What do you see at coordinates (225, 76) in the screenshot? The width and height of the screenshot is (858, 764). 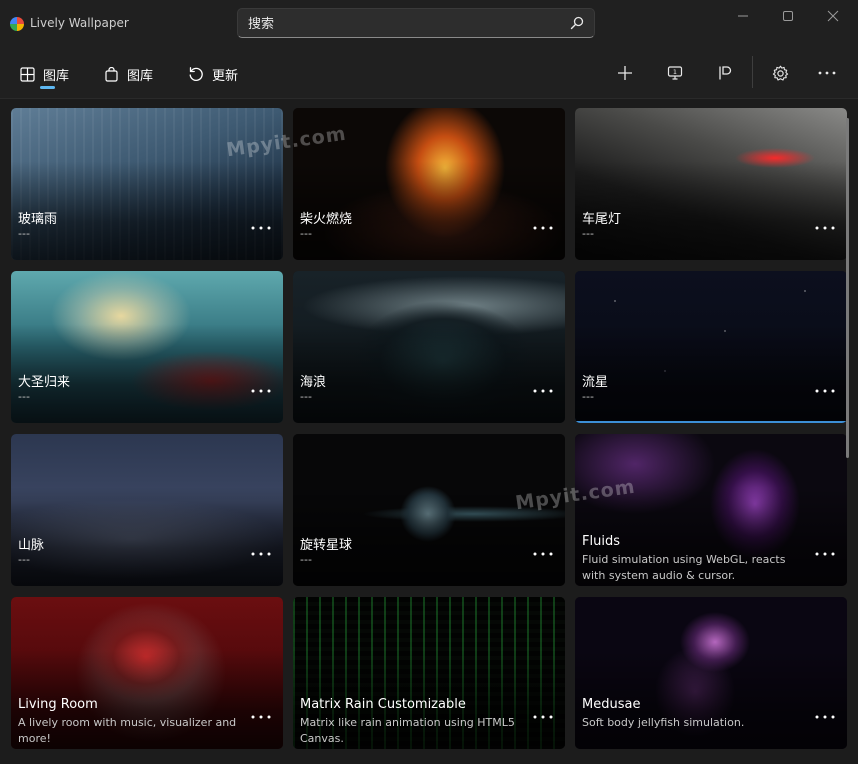 I see `nav-update-label: 更新` at bounding box center [225, 76].